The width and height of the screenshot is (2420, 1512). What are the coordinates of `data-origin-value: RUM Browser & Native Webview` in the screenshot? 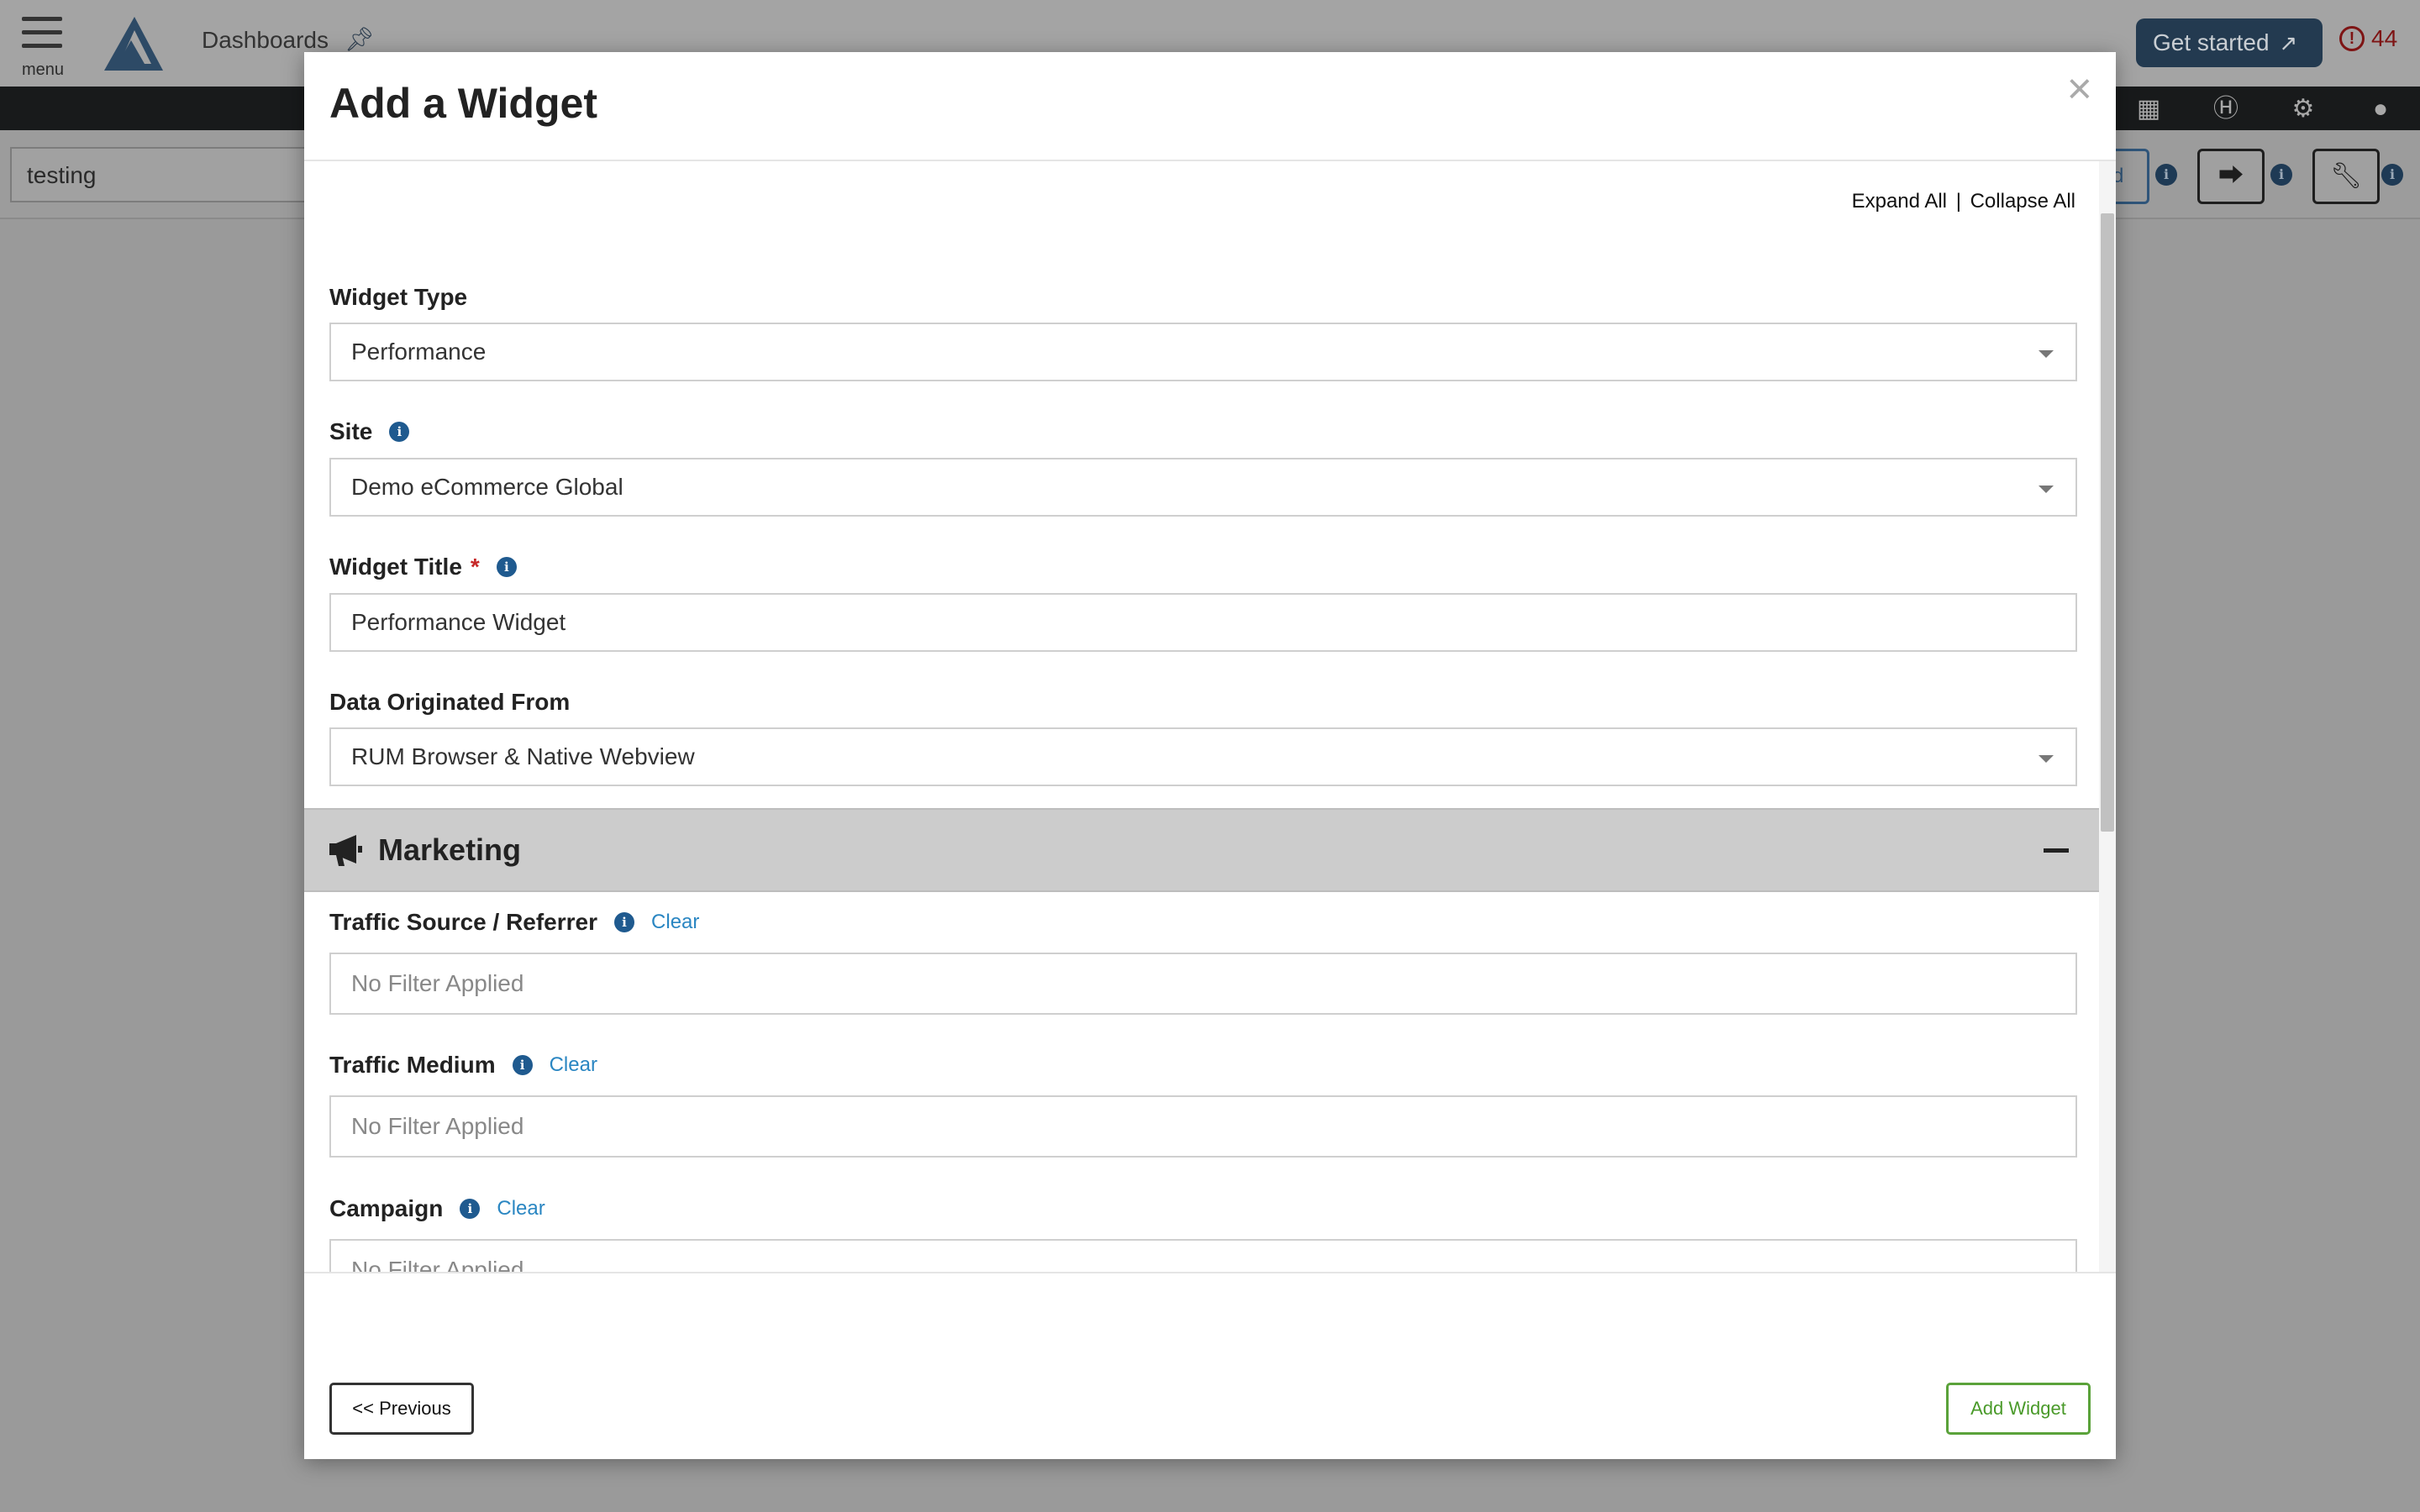 It's located at (523, 756).